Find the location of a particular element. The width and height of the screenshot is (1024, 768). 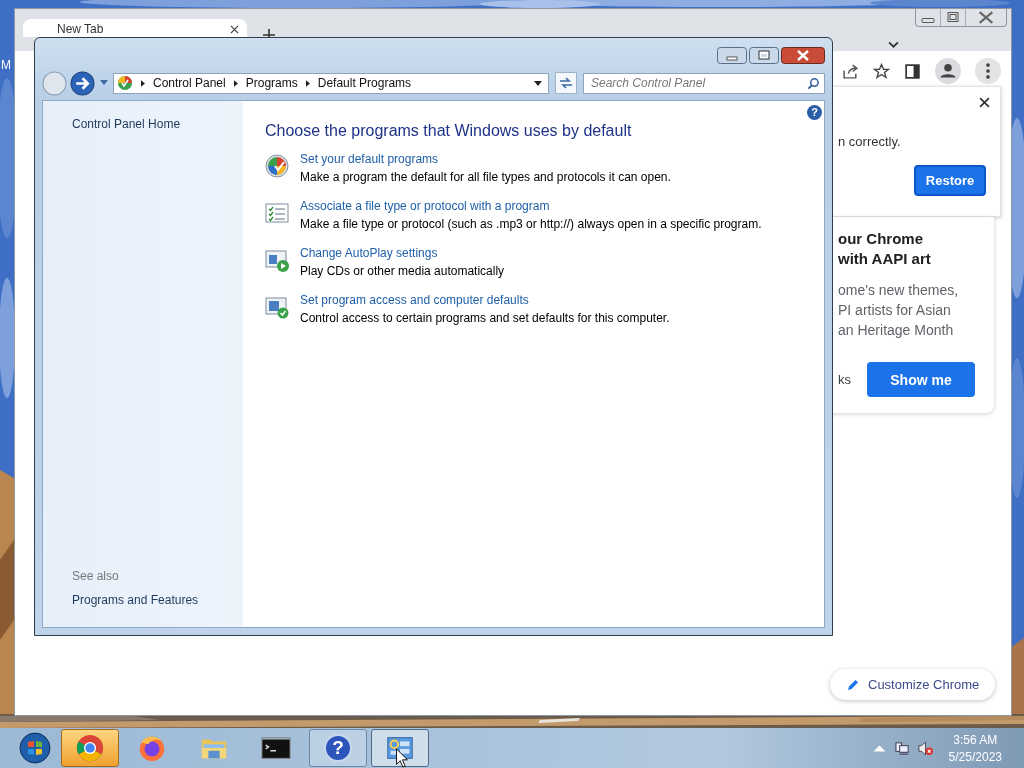

sidebar-link: Control Panel Home is located at coordinates (126, 124).